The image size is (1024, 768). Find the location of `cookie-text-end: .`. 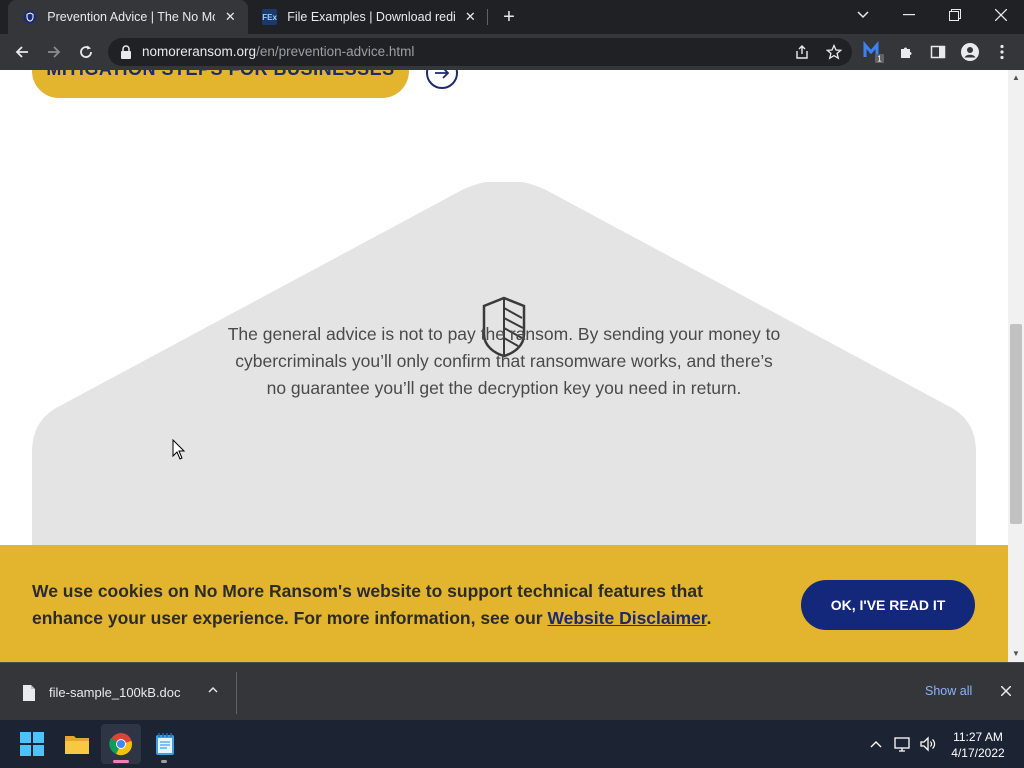

cookie-text-end: . is located at coordinates (709, 618).